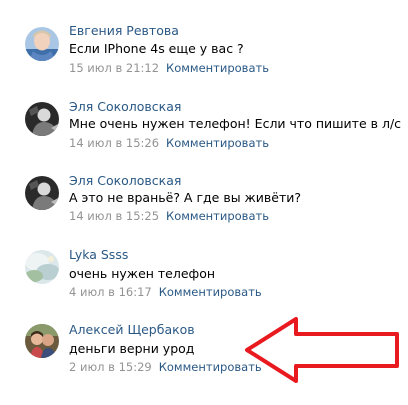 Image resolution: width=408 pixels, height=405 pixels. I want to click on arrow-left-icon, so click(322, 350).